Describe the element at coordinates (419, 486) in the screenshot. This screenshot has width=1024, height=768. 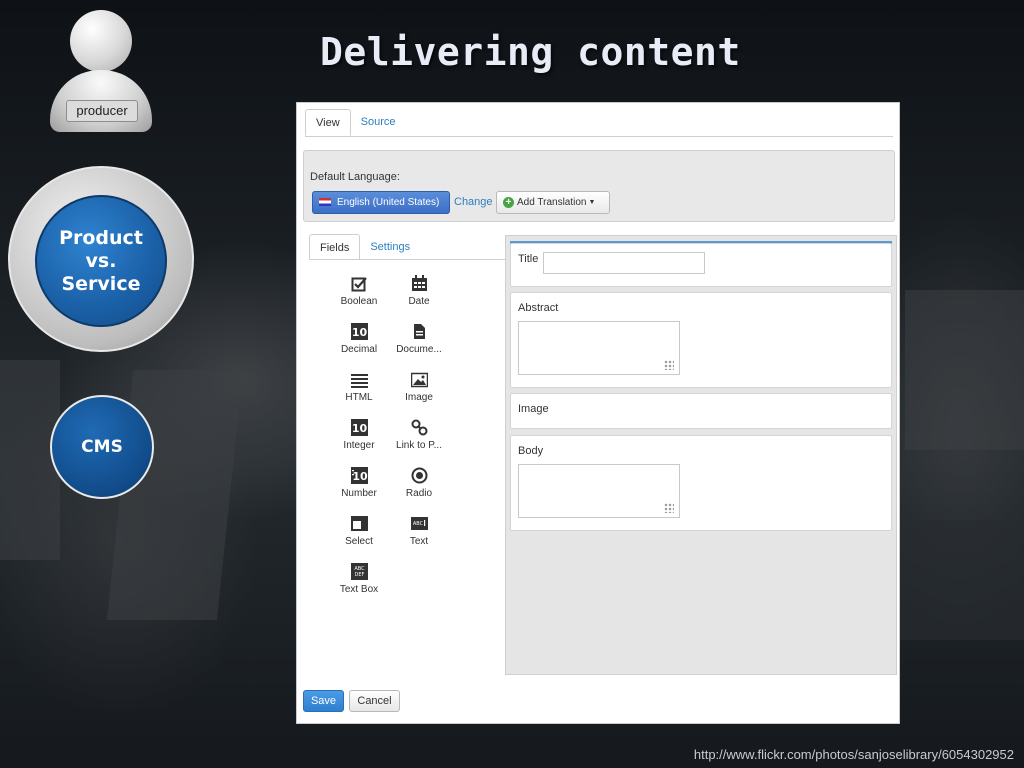
I see `field-radio: Radio` at that location.